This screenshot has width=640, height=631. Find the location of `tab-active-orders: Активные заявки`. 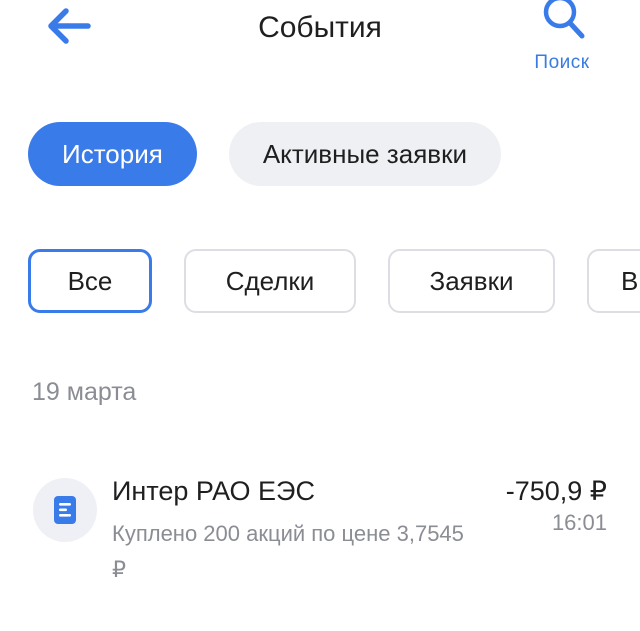

tab-active-orders: Активные заявки is located at coordinates (364, 154).